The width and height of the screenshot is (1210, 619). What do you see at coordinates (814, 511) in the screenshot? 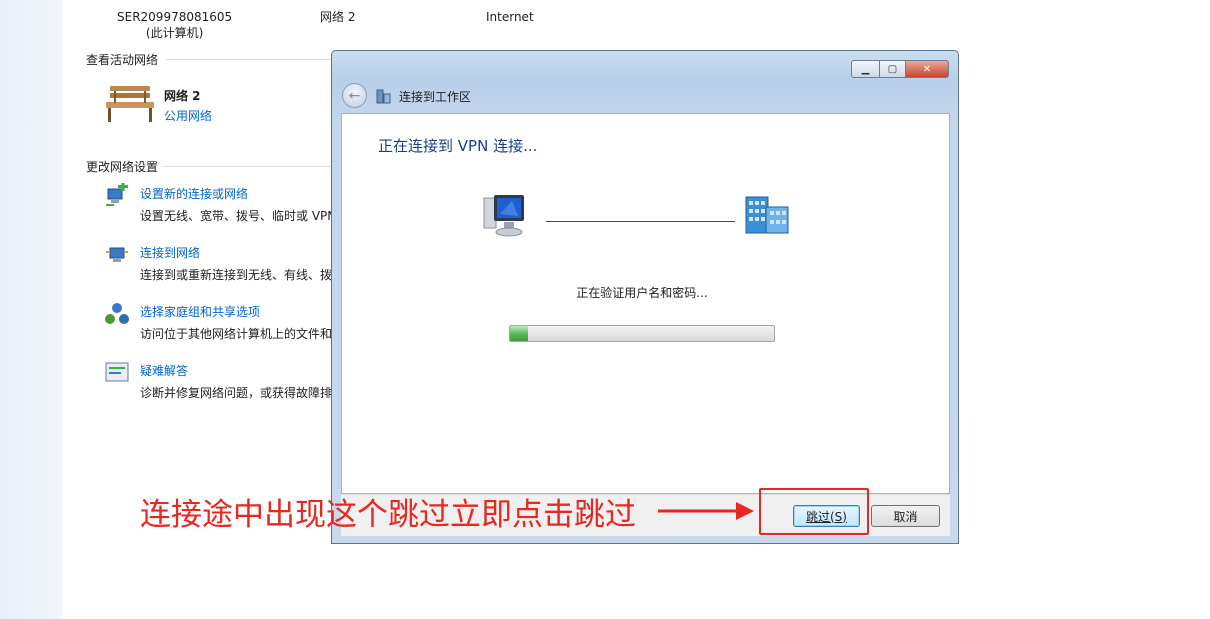
I see `highlight-box` at bounding box center [814, 511].